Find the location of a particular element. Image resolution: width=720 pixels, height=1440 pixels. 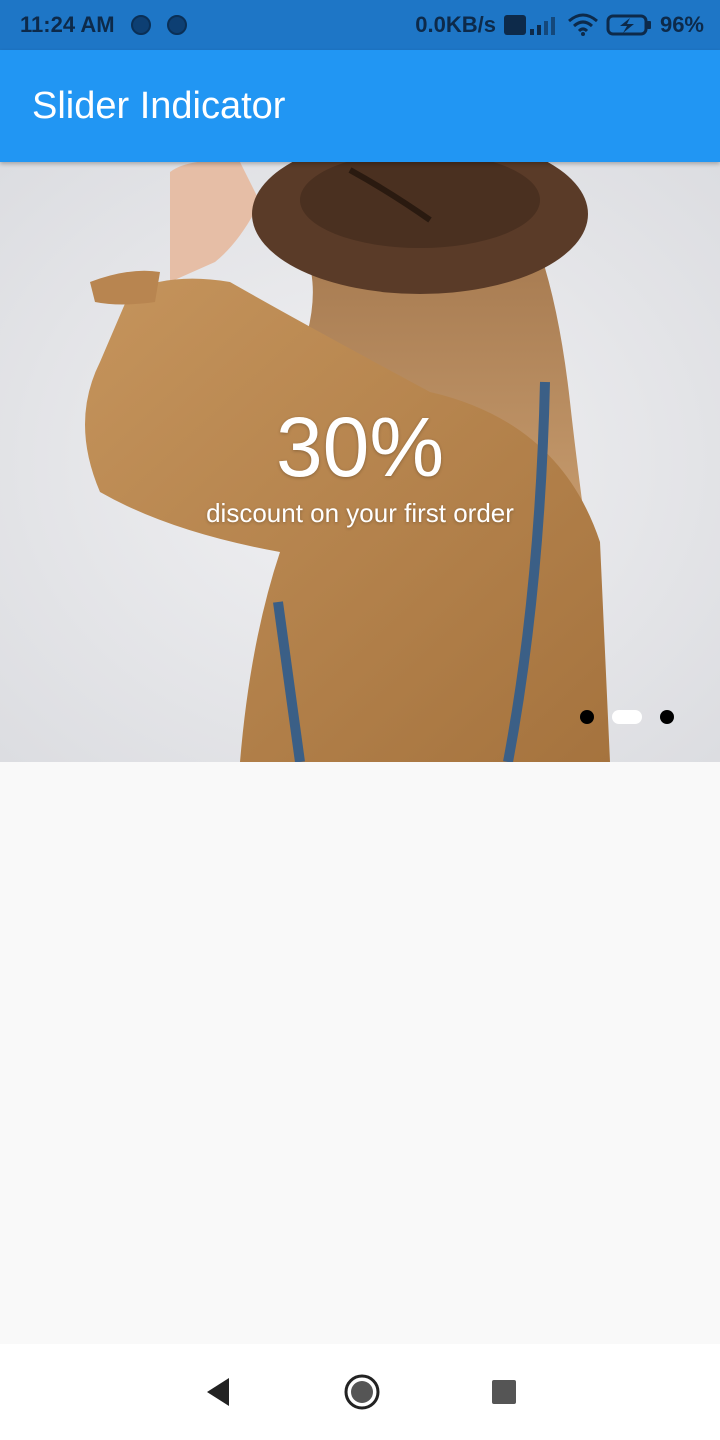

network-speed: 0.0KB/s is located at coordinates (455, 24).